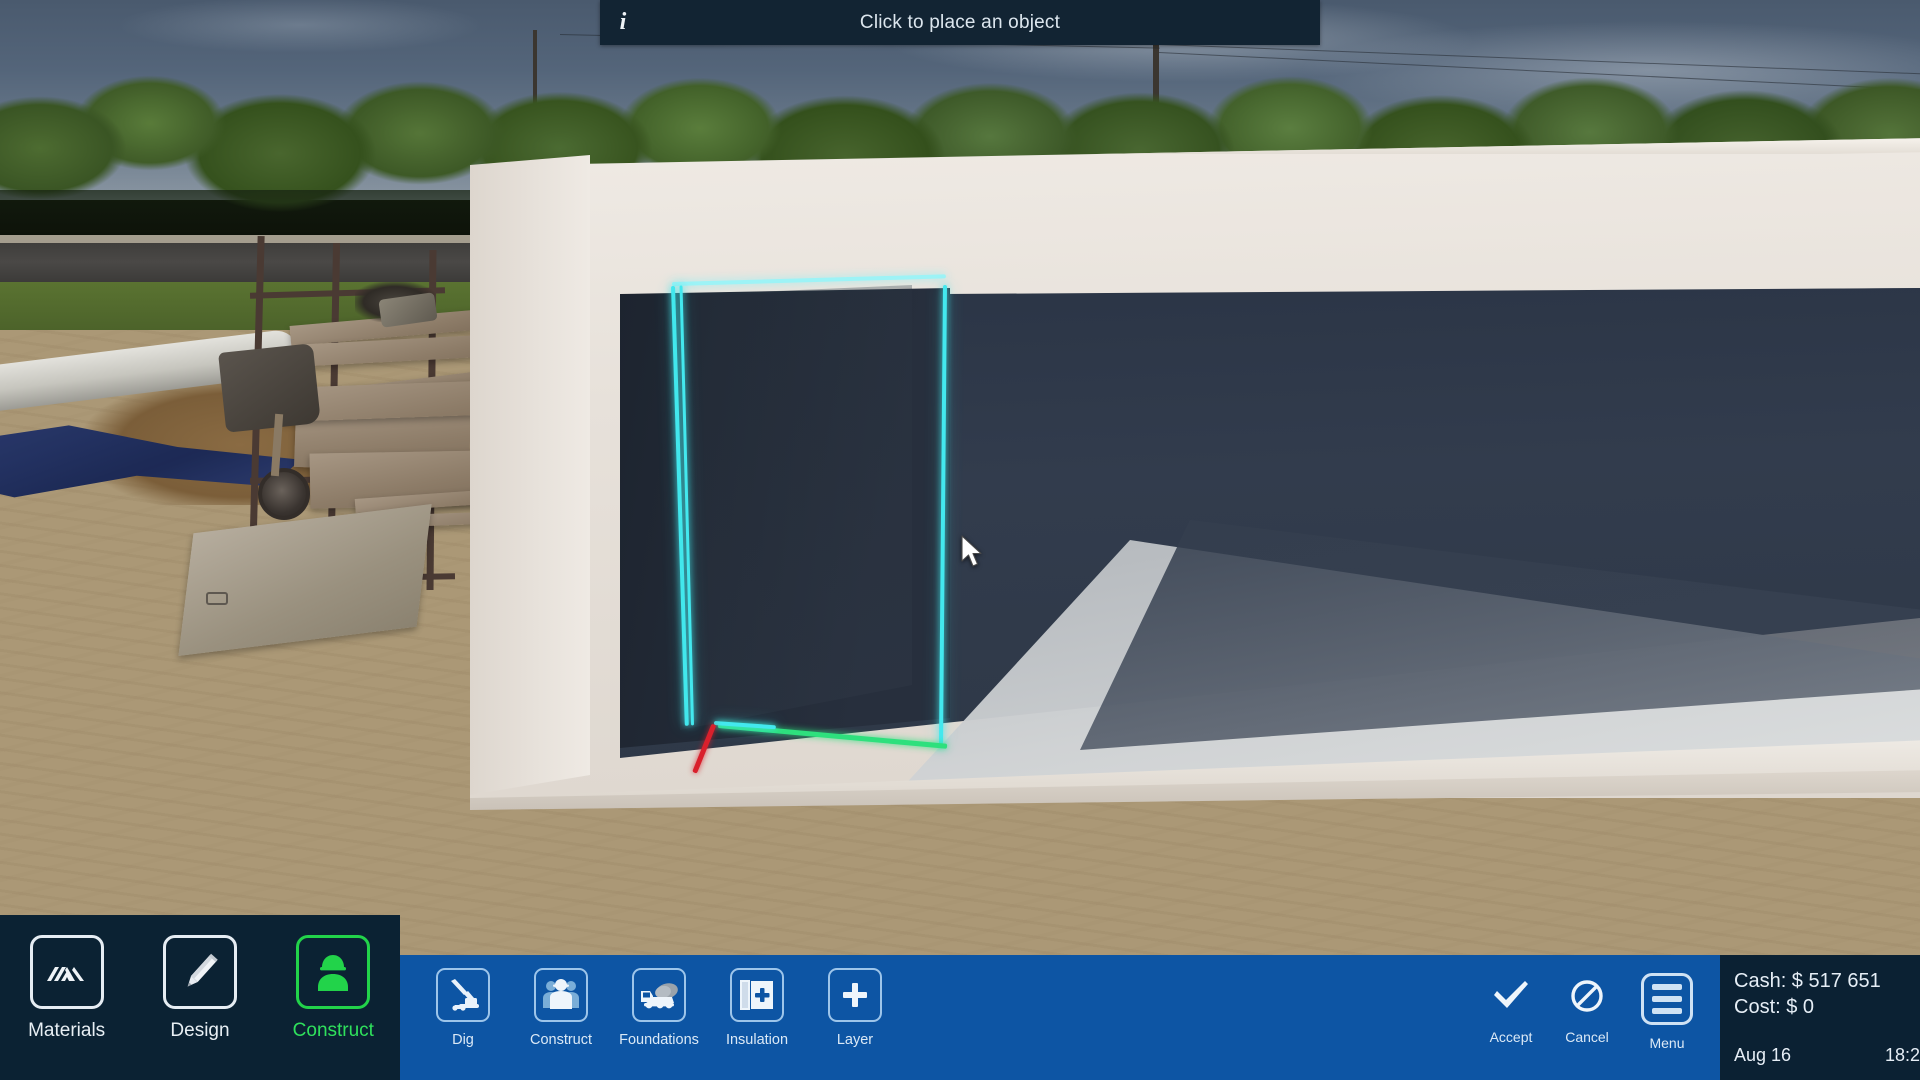  I want to click on info-banner: i Click to place an object, so click(960, 22).